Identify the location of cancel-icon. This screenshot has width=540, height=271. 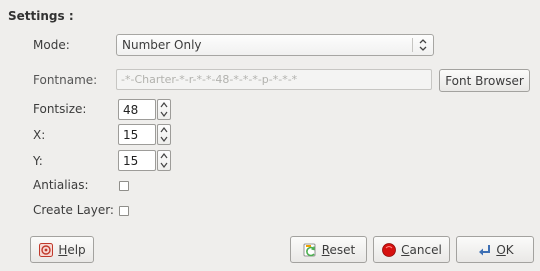
(389, 249).